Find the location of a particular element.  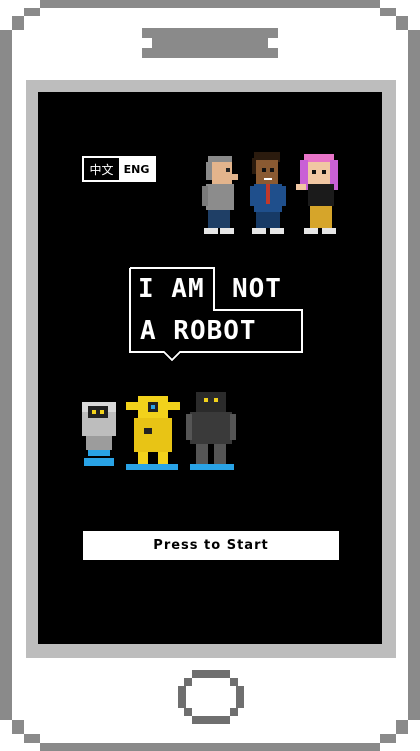

speaker-slot is located at coordinates (210, 33).